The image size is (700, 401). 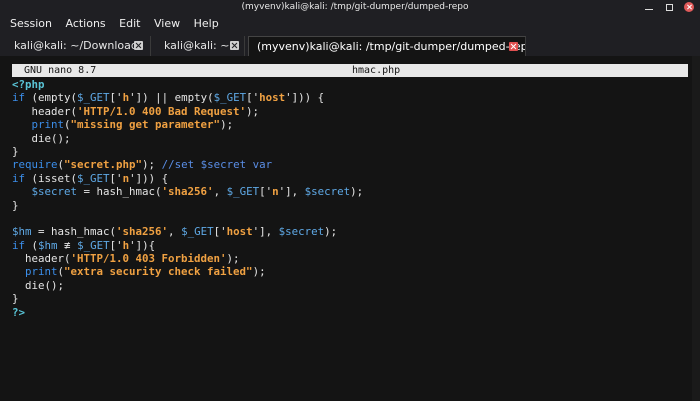 What do you see at coordinates (696, 228) in the screenshot?
I see `scrollbar` at bounding box center [696, 228].